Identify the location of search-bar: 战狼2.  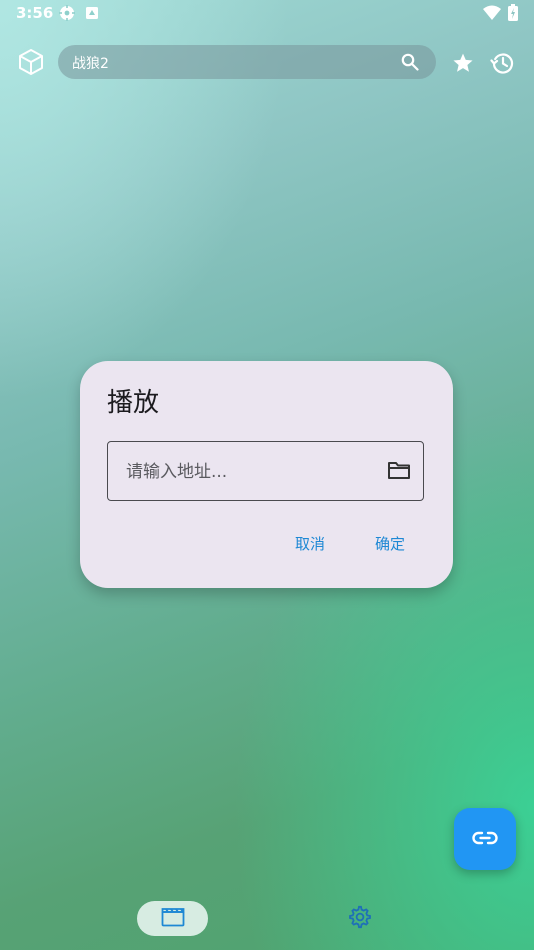
(247, 62).